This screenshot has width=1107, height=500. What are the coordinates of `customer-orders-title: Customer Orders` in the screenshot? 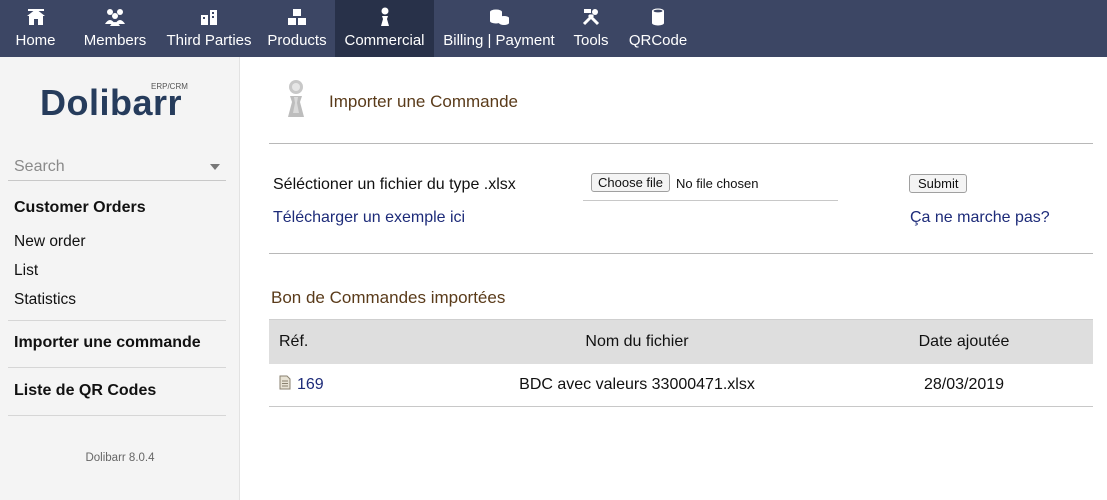 It's located at (117, 208).